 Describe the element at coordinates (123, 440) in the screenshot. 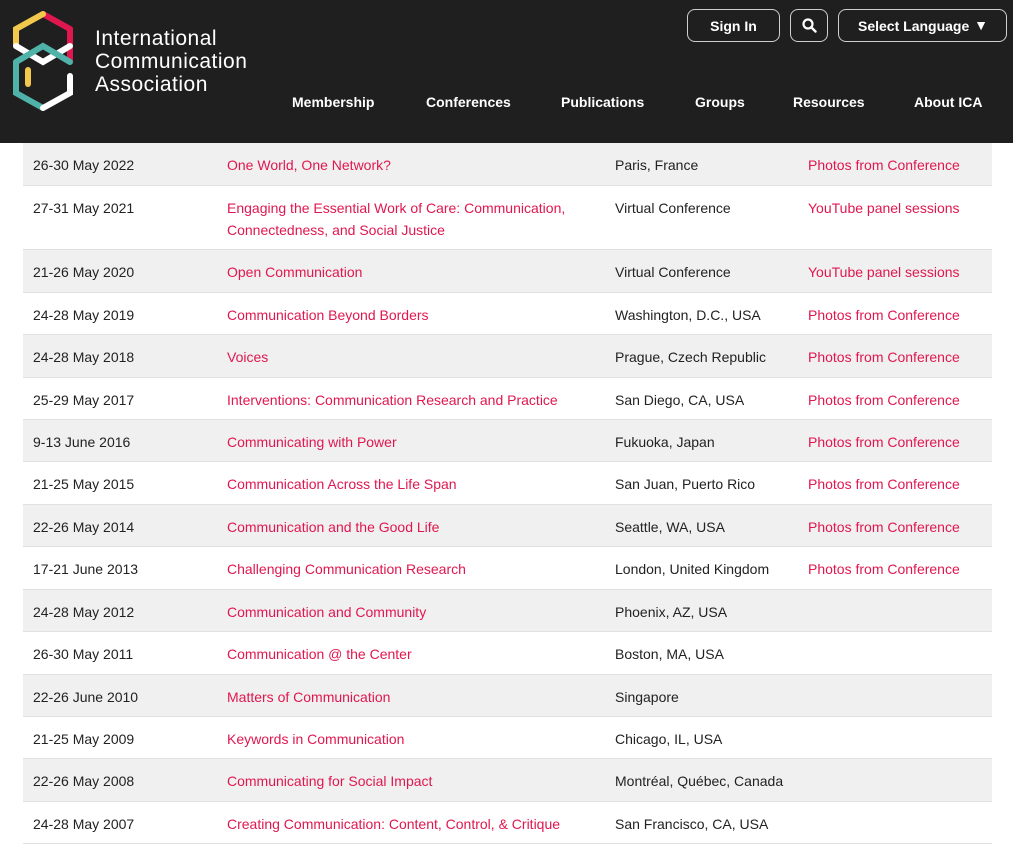

I see `conference-date: 9-13 June 2016` at that location.